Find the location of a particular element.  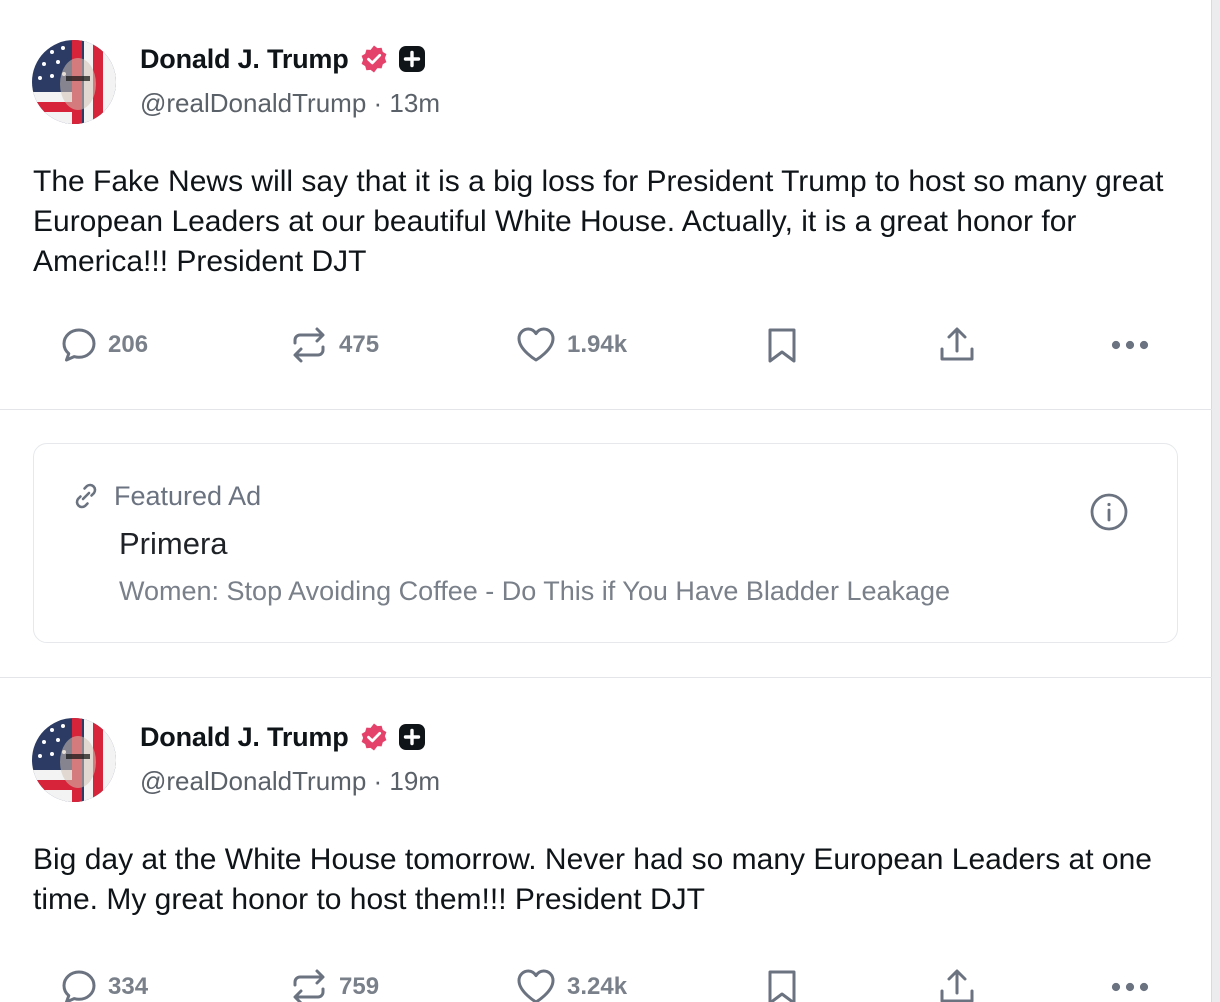

info-icon is located at coordinates (1109, 512).